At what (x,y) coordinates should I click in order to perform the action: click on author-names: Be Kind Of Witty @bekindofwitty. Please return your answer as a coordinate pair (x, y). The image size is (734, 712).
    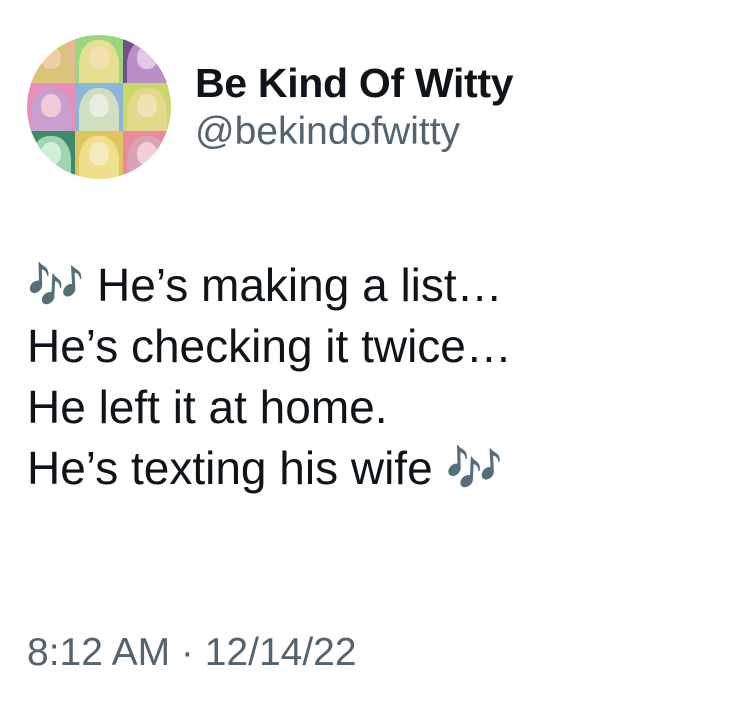
    Looking at the image, I should click on (354, 107).